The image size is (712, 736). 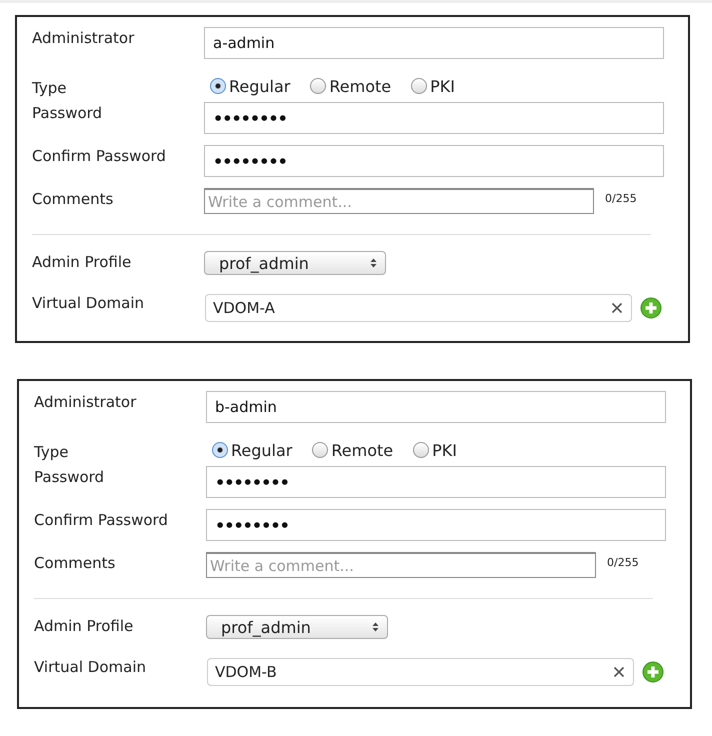 I want to click on administrator-field: a-admin, so click(x=434, y=43).